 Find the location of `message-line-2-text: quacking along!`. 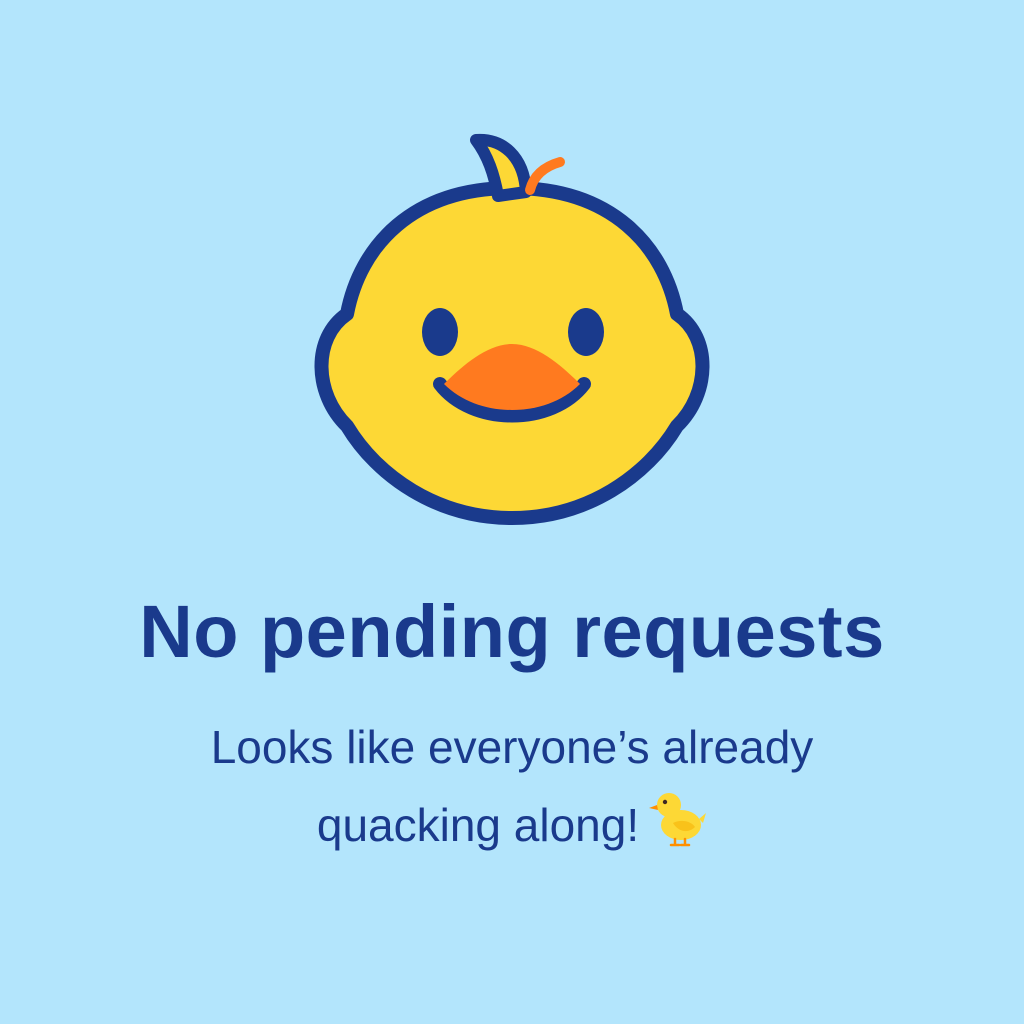

message-line-2-text: quacking along! is located at coordinates (478, 825).